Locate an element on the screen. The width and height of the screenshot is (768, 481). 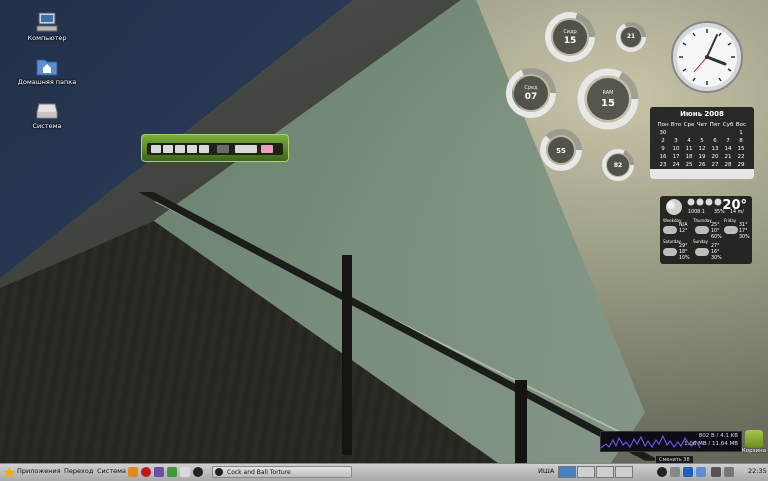
day: 4 is located at coordinates (689, 141).